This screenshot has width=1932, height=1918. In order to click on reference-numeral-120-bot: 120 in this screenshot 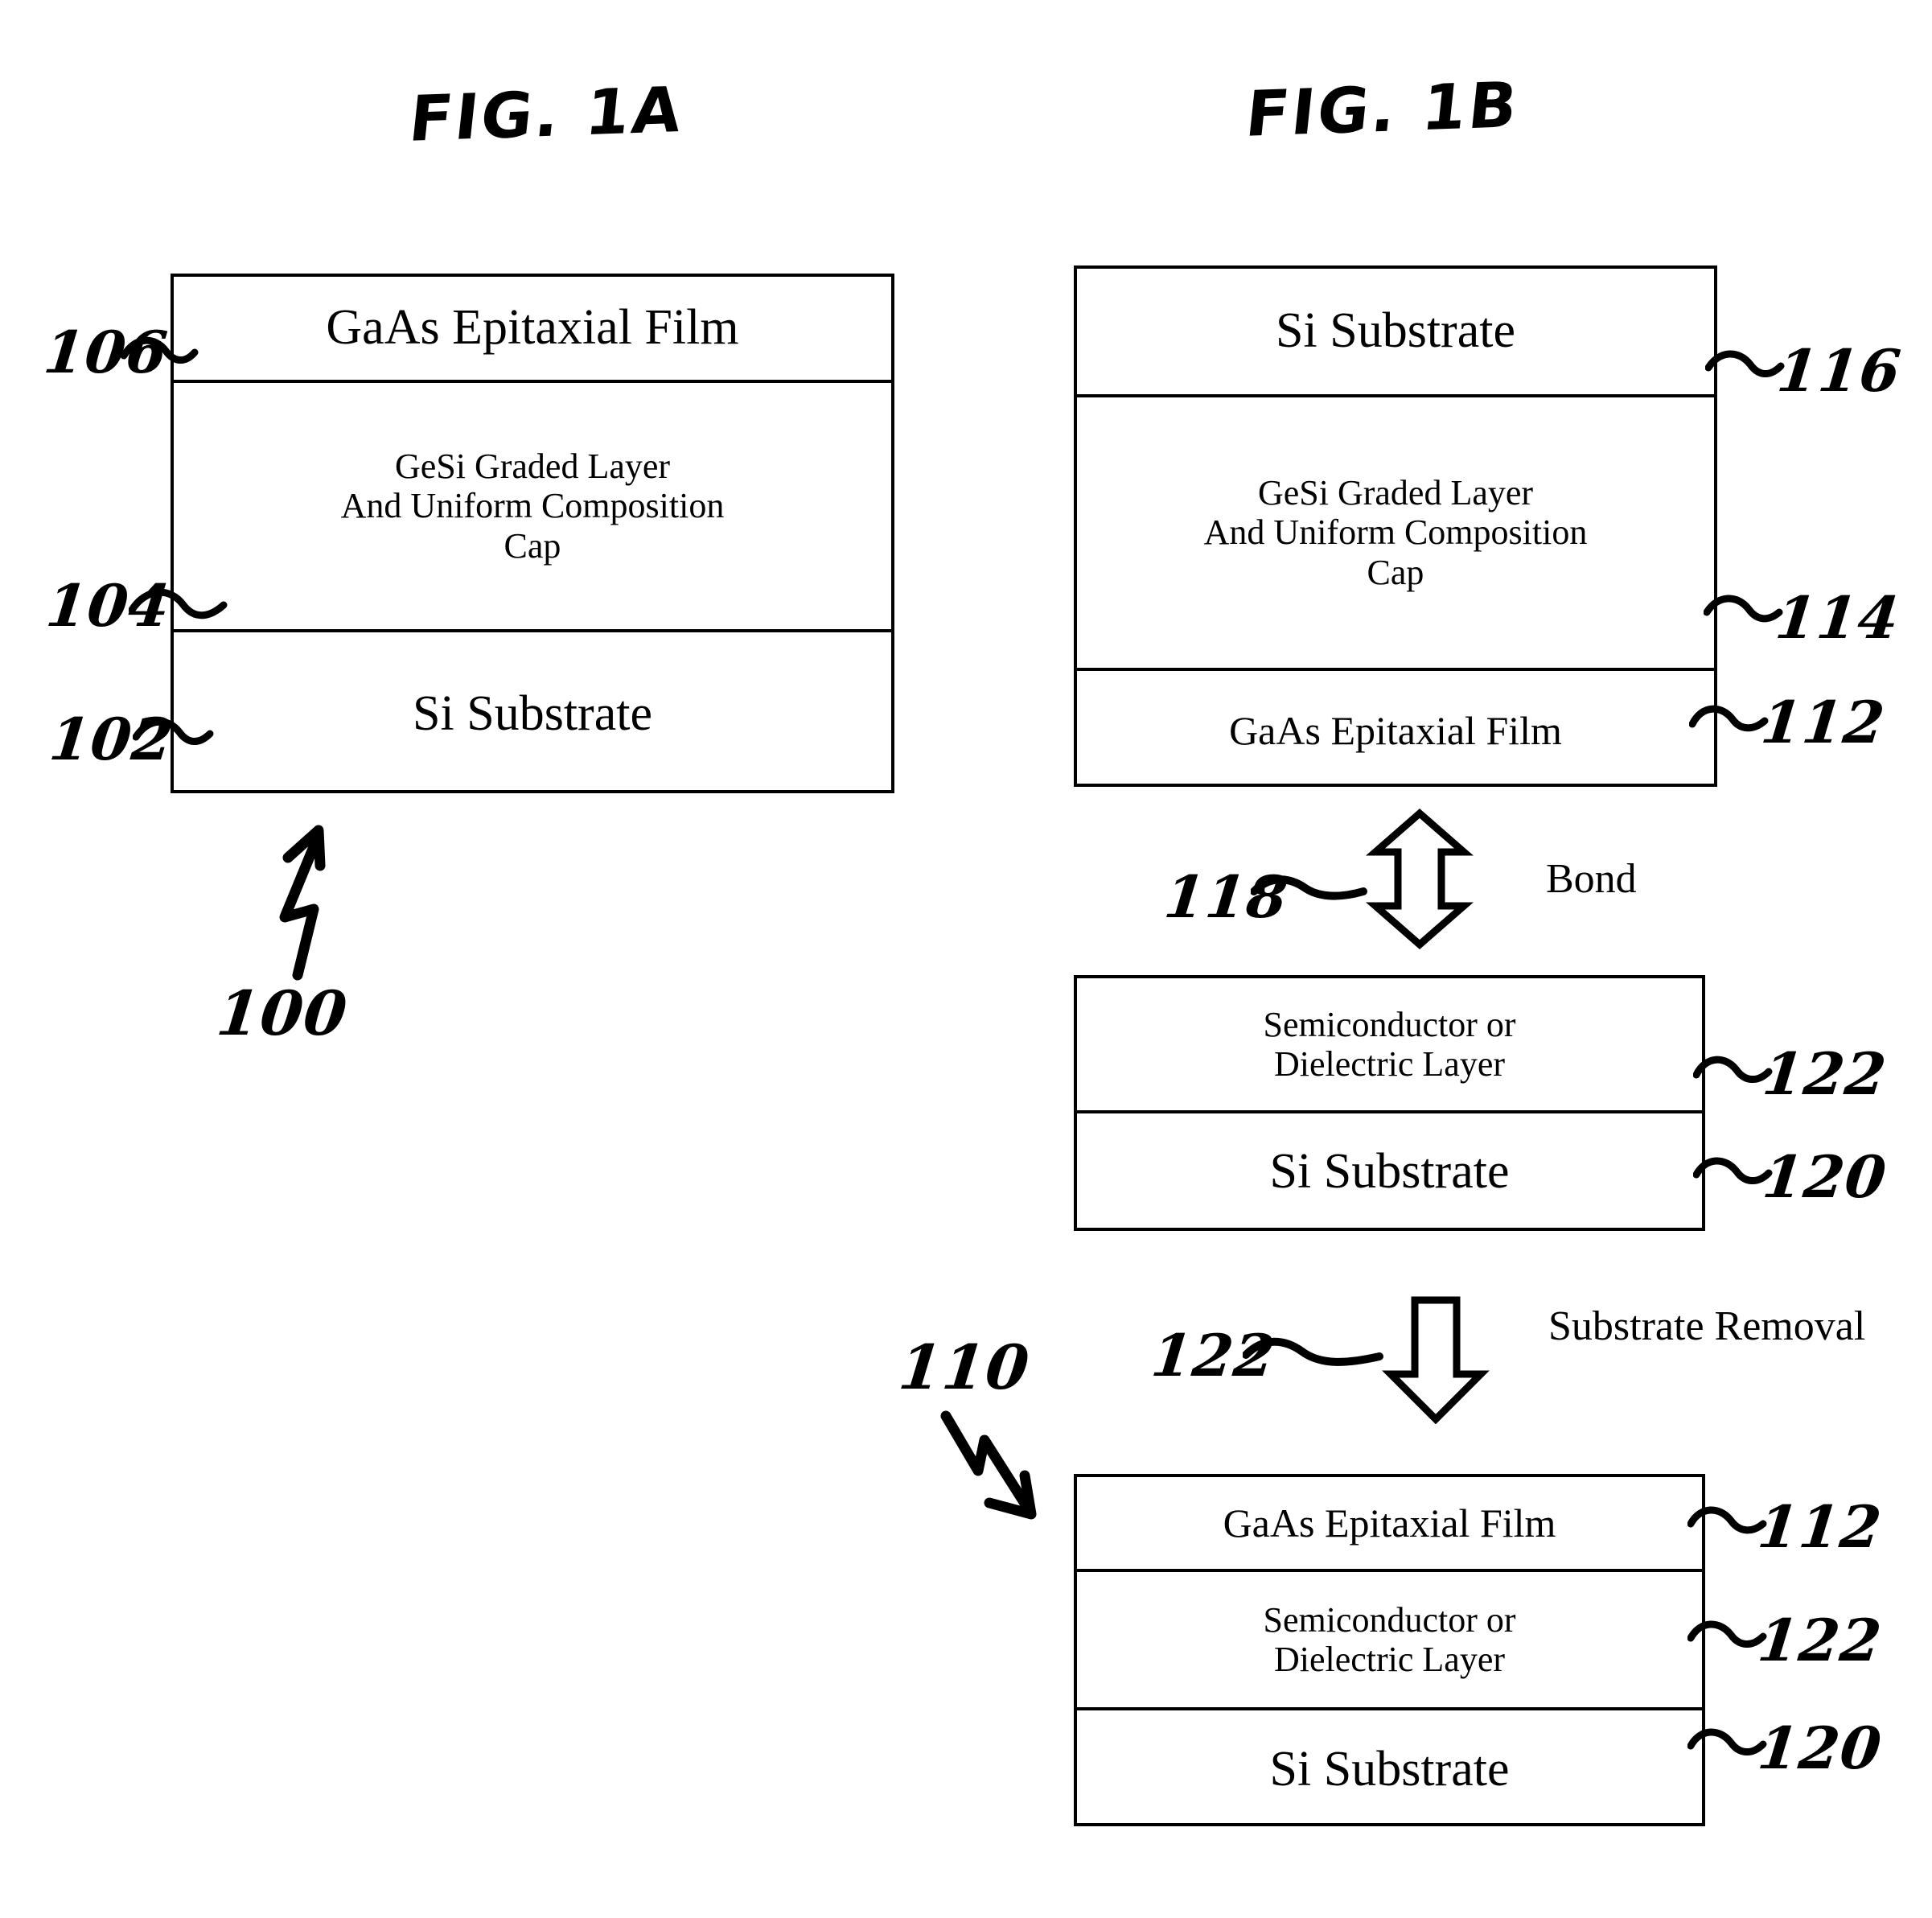, I will do `click(1819, 1748)`.